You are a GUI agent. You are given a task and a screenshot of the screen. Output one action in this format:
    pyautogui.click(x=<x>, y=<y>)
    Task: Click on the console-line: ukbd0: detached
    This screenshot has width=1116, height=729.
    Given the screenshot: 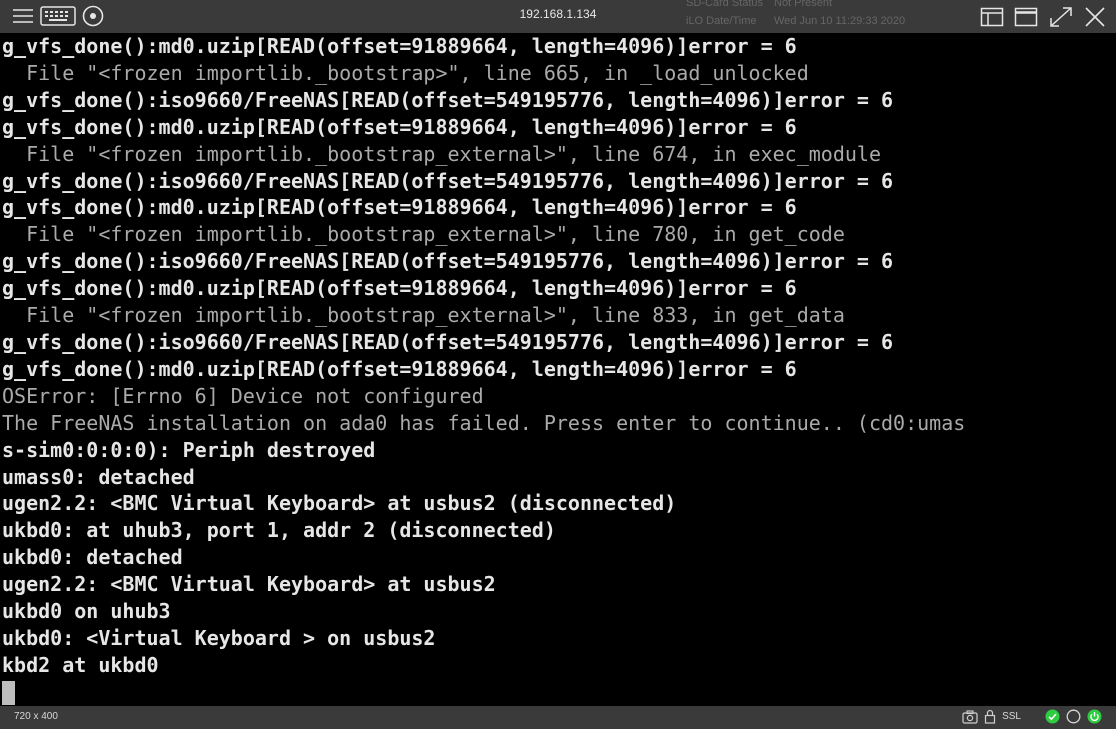 What is the action you would take?
    pyautogui.click(x=92, y=557)
    